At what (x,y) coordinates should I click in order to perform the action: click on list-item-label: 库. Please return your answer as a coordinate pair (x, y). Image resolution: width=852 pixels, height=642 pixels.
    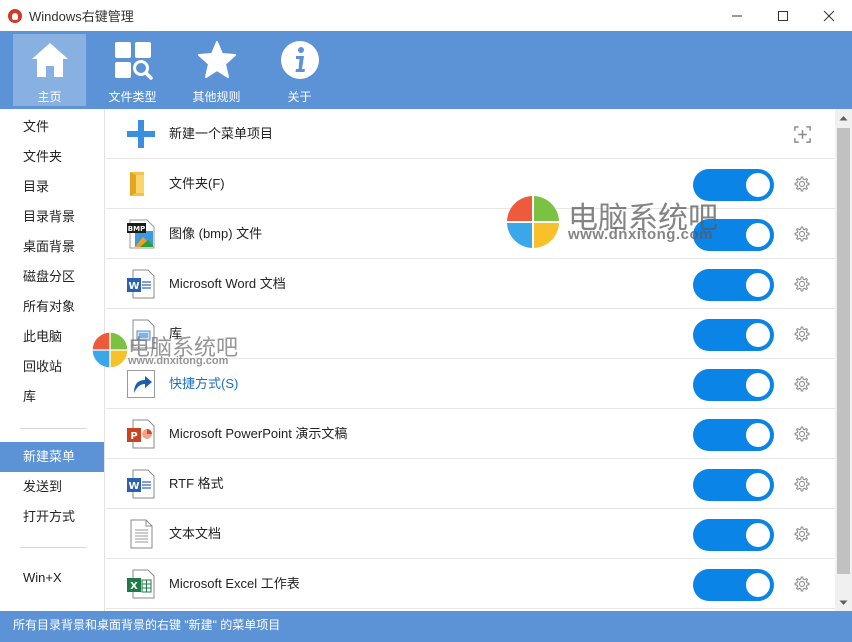
    Looking at the image, I should click on (176, 333).